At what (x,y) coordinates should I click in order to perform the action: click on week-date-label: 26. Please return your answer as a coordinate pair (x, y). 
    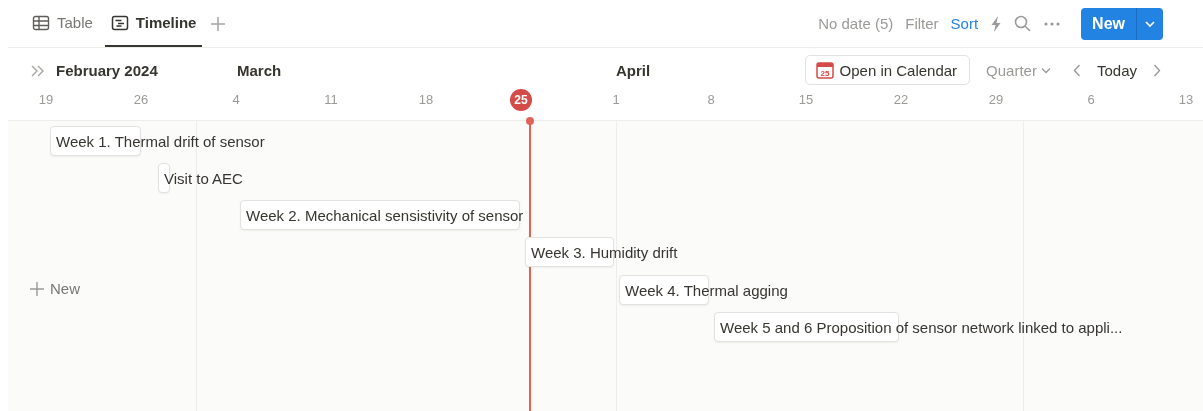
    Looking at the image, I should click on (141, 100).